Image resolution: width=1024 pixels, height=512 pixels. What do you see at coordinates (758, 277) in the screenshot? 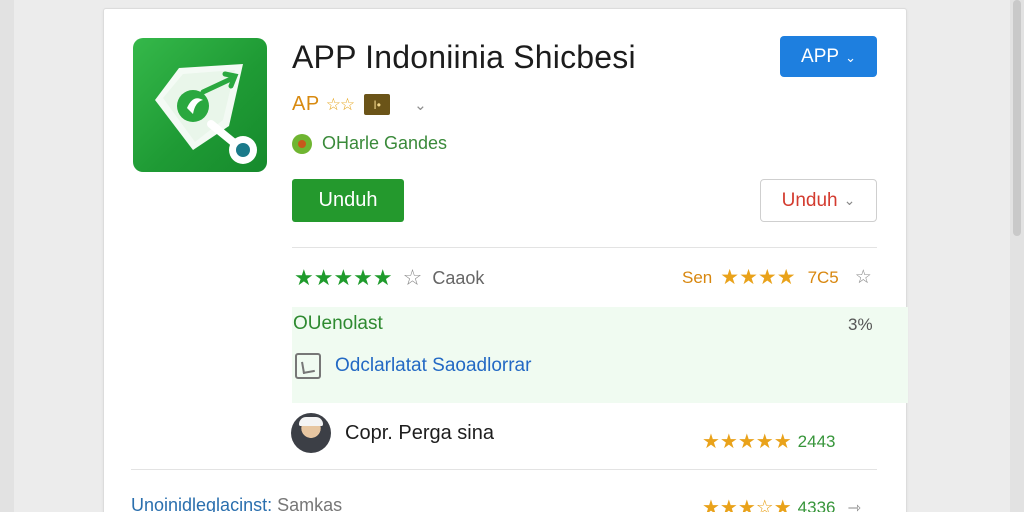
I see `orange-stars: ★★★★` at bounding box center [758, 277].